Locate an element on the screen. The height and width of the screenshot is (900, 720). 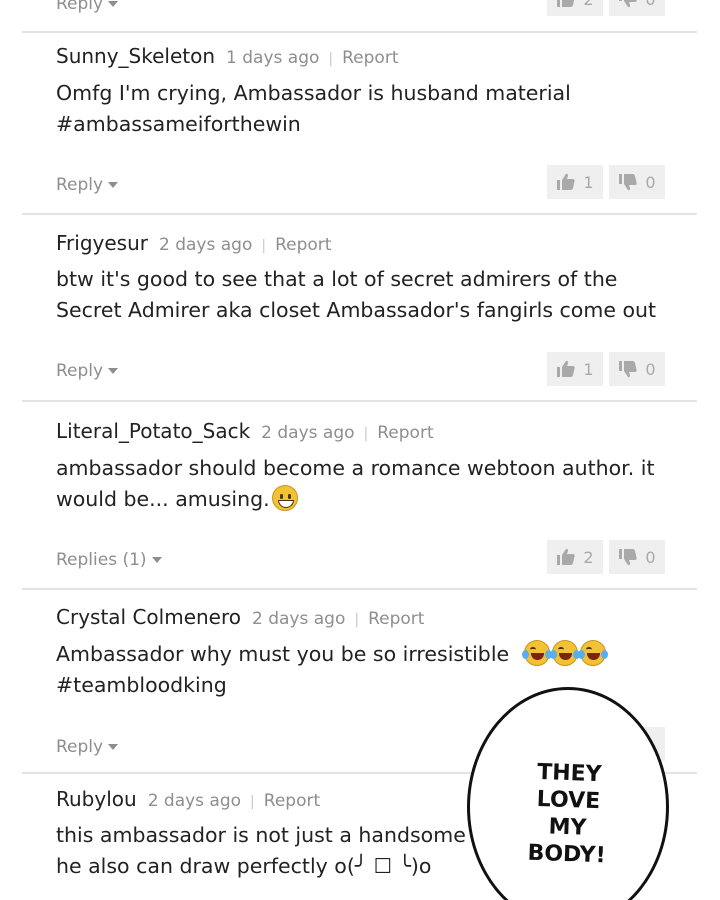
comment-line: #ambassameiforthewin is located at coordinates (178, 124).